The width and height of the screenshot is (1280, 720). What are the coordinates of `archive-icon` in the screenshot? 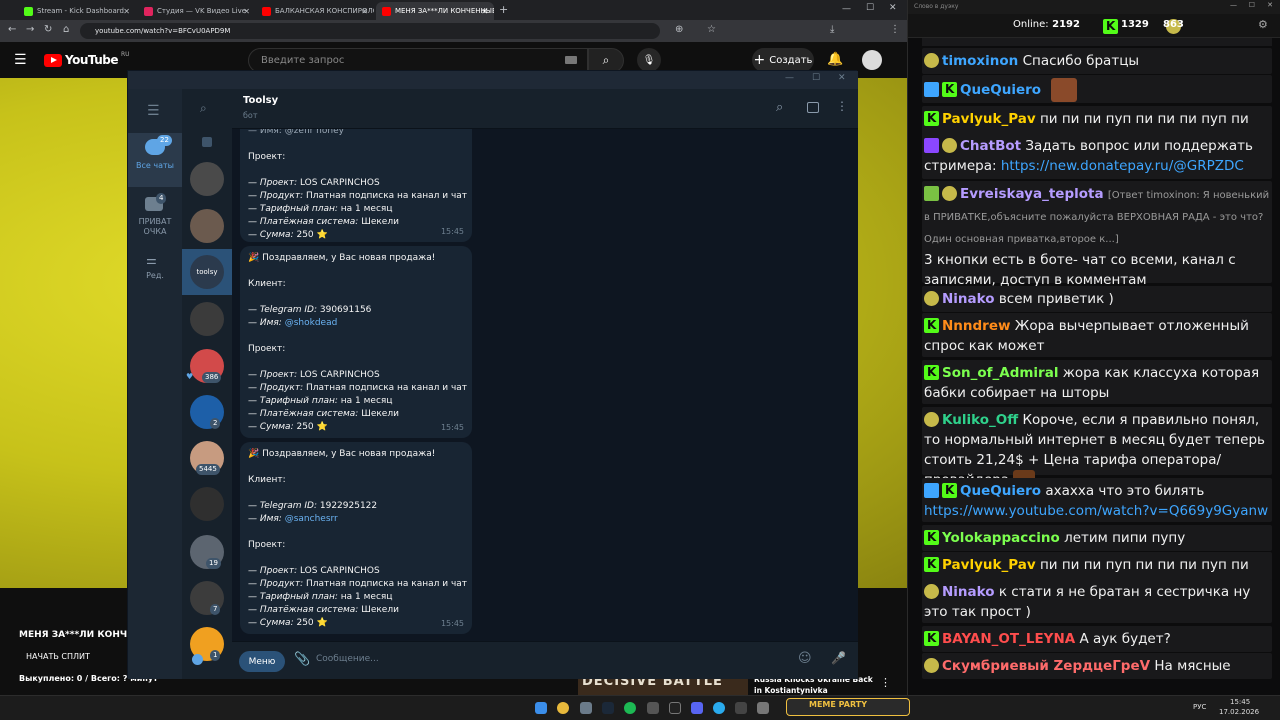 It's located at (207, 142).